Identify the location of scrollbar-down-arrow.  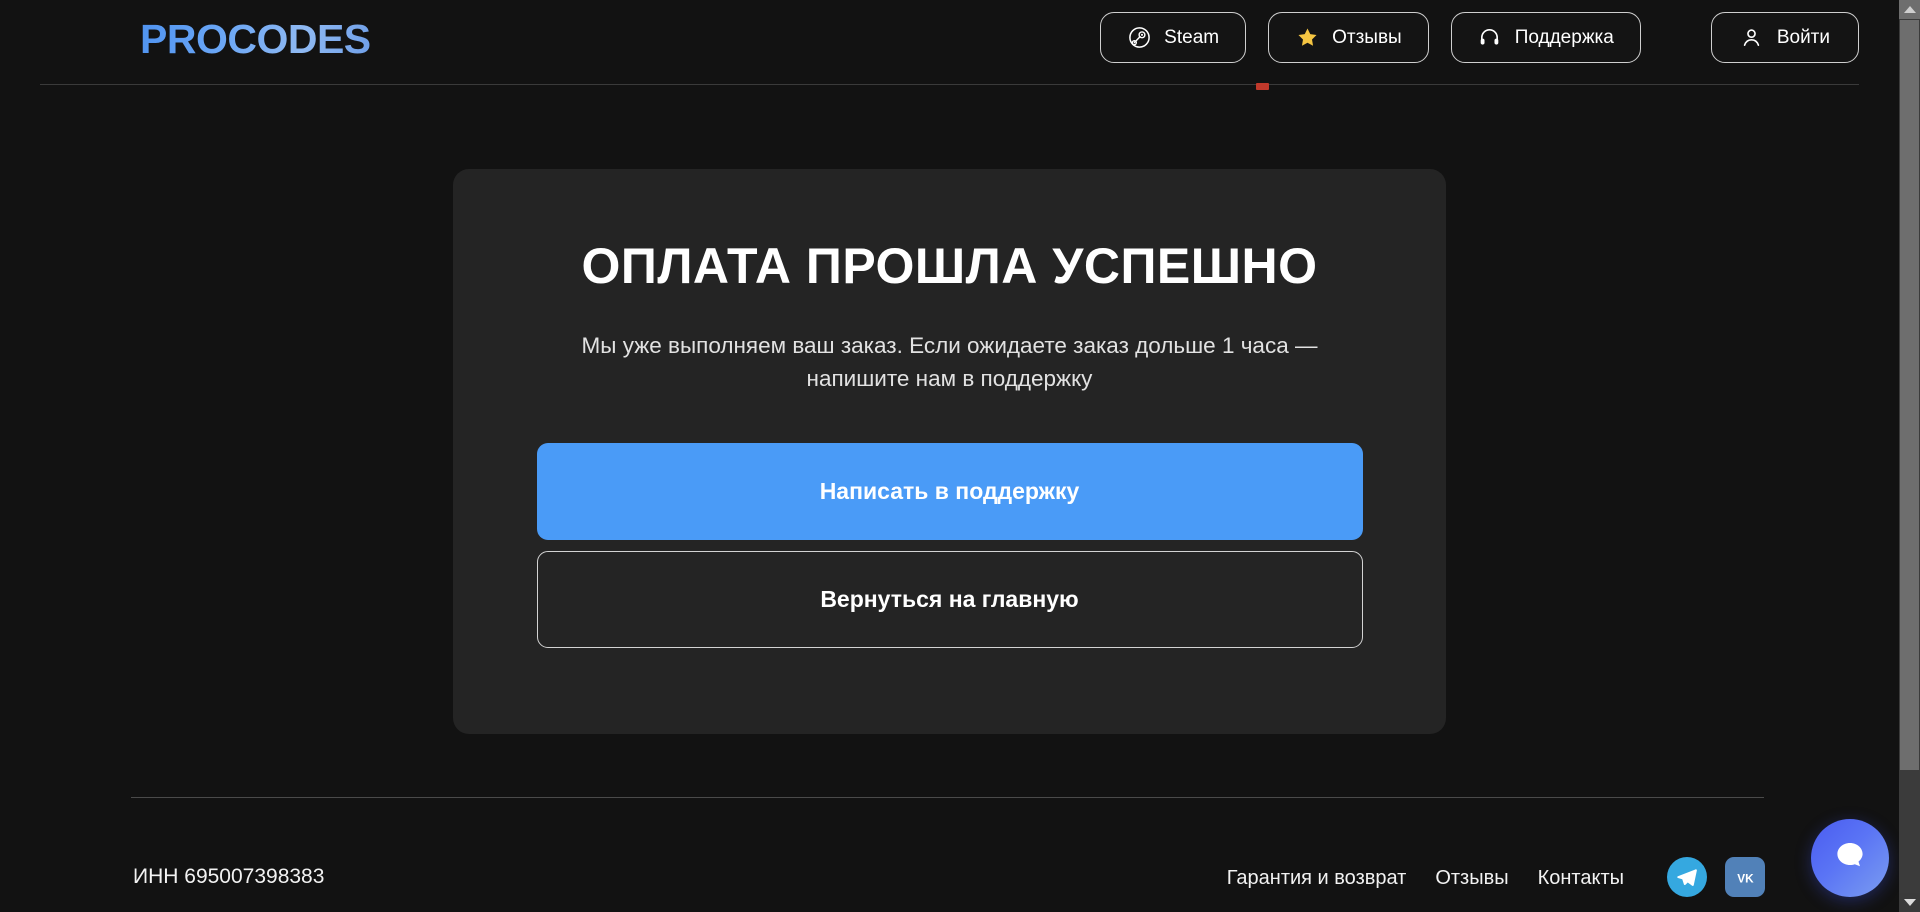
(1909, 902).